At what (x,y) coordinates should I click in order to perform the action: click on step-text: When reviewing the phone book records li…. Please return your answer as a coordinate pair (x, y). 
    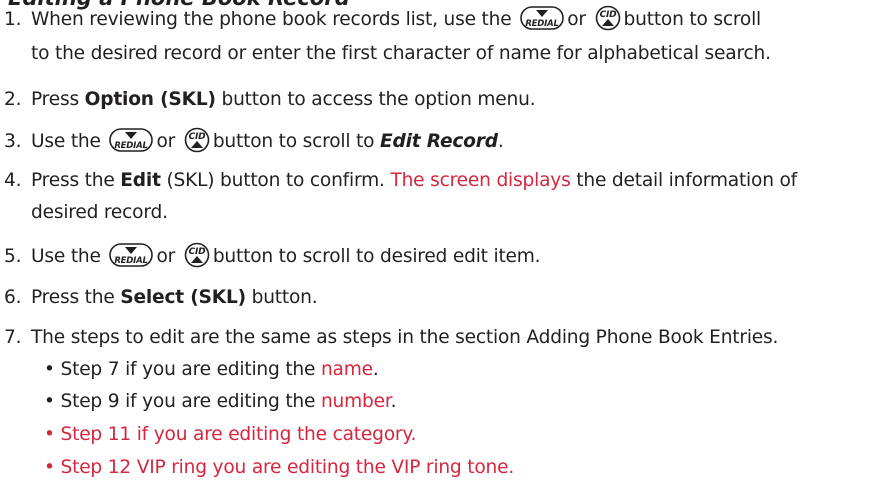
    Looking at the image, I should click on (271, 19).